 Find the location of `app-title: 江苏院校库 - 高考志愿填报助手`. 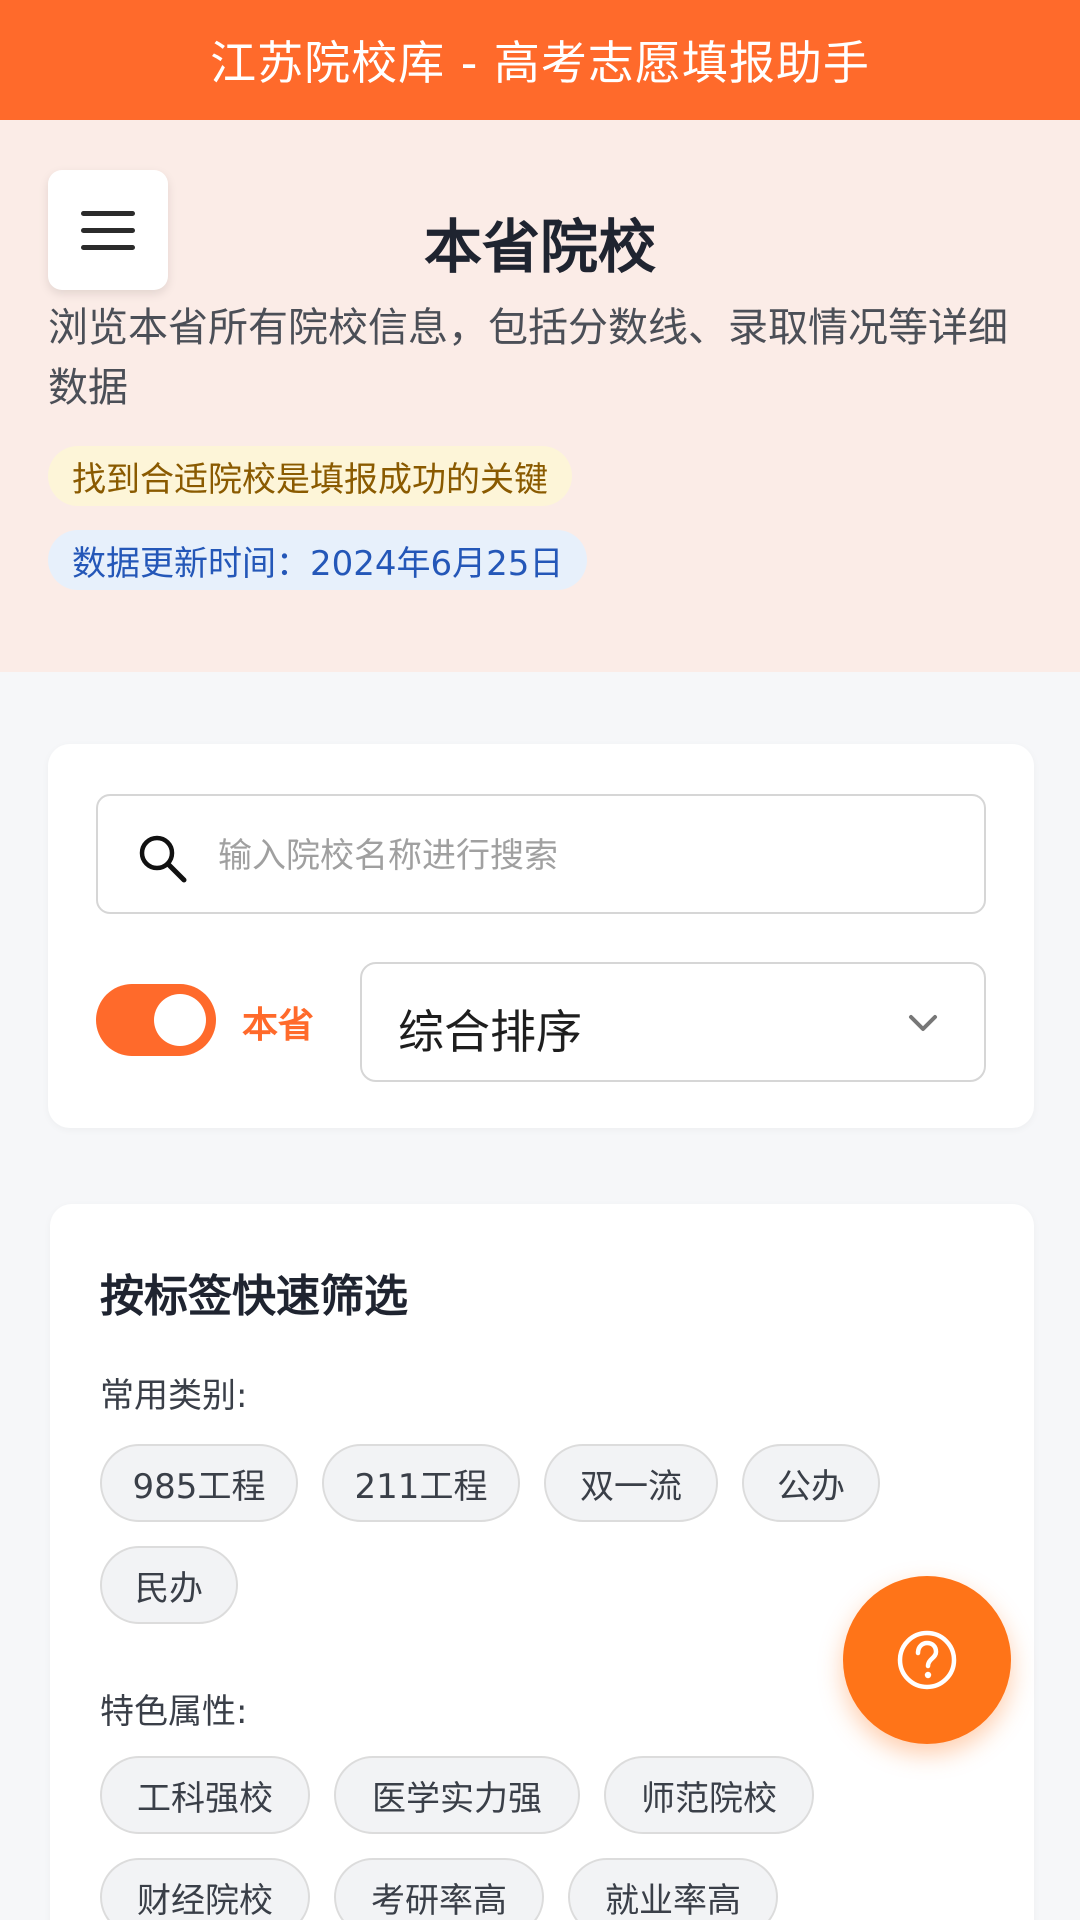

app-title: 江苏院校库 - 高考志愿填报助手 is located at coordinates (540, 63).